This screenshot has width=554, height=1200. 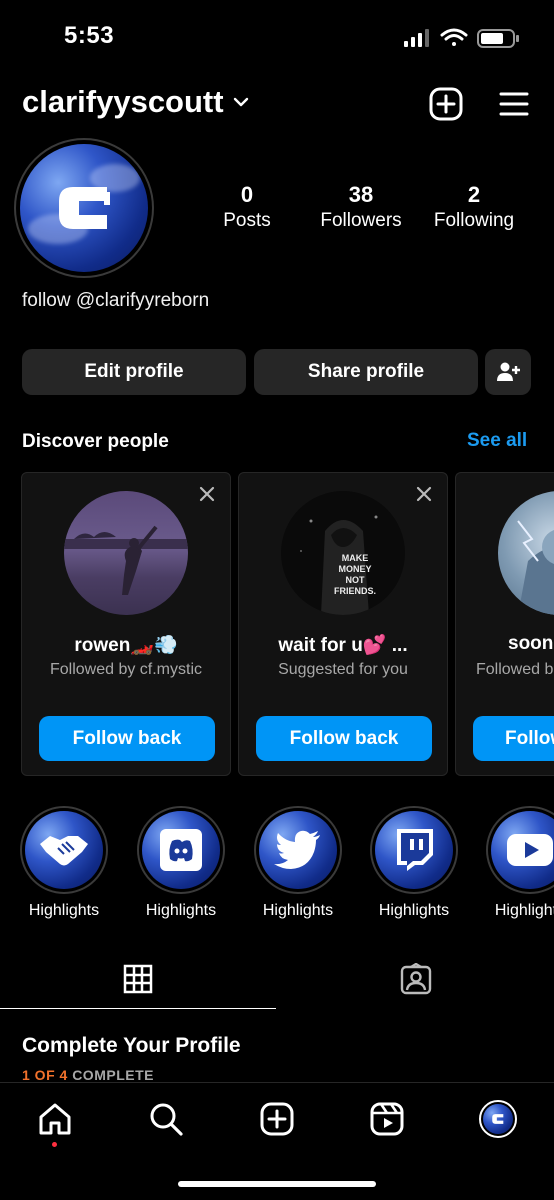 I want to click on handshake-icon, so click(x=64, y=851).